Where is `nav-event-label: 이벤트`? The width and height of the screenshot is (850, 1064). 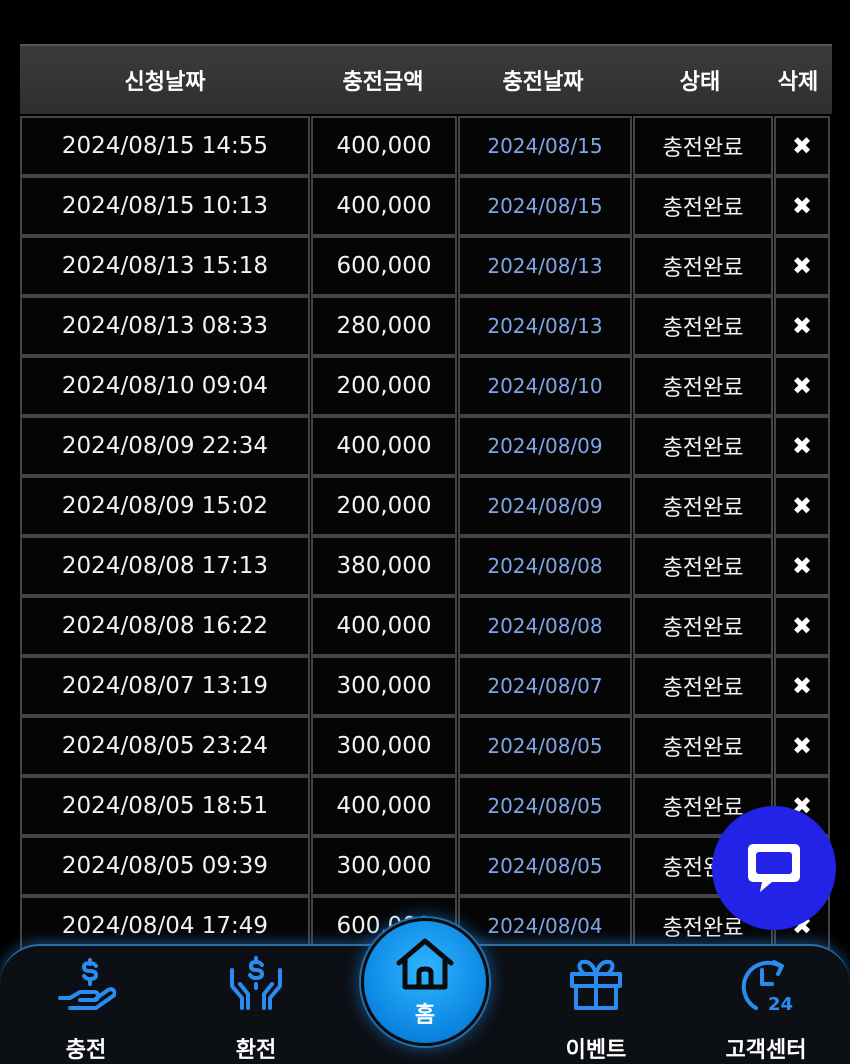
nav-event-label: 이벤트 is located at coordinates (596, 1050).